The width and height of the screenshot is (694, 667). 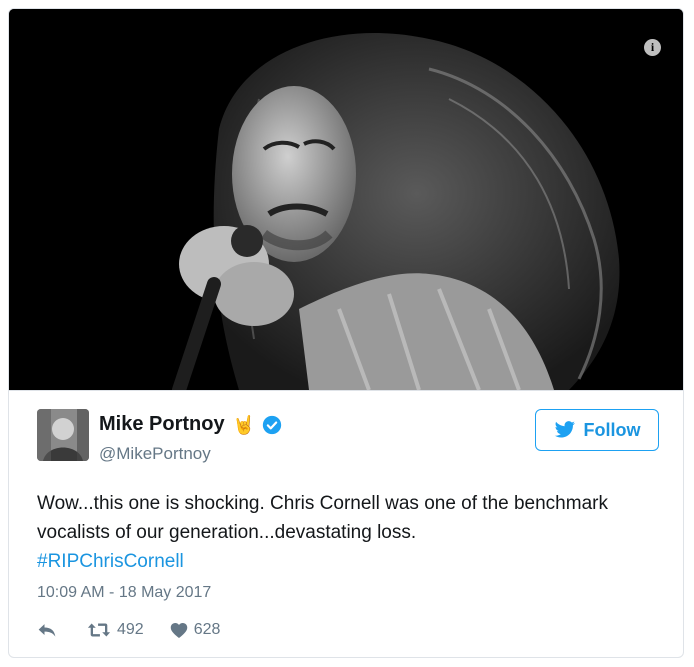 I want to click on info-icon: i, so click(x=652, y=47).